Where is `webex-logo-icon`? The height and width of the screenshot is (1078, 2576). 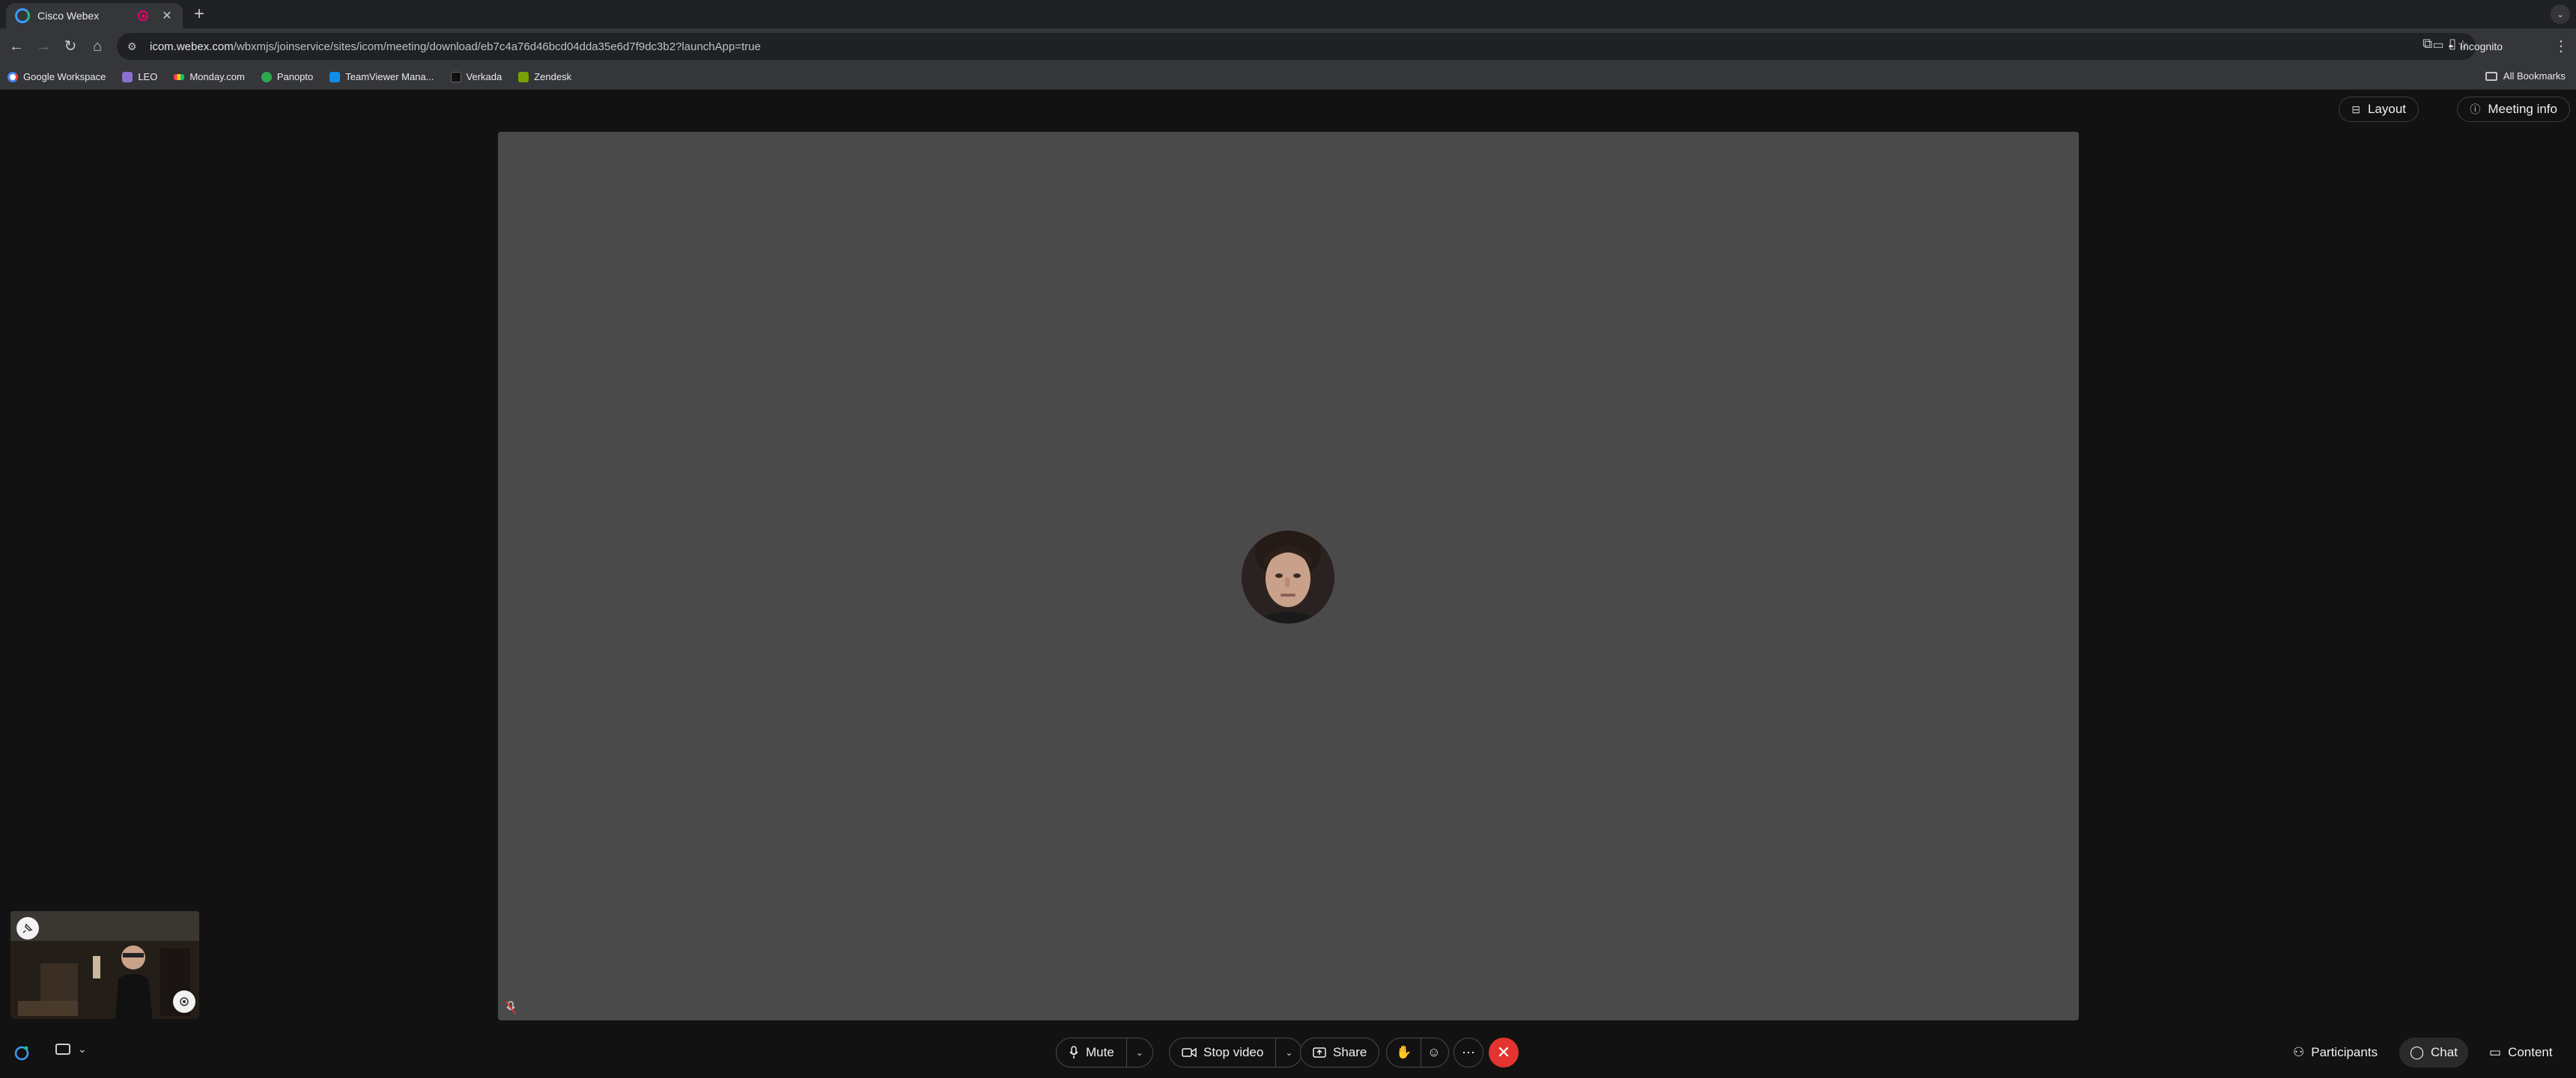
webex-logo-icon is located at coordinates (21, 1052).